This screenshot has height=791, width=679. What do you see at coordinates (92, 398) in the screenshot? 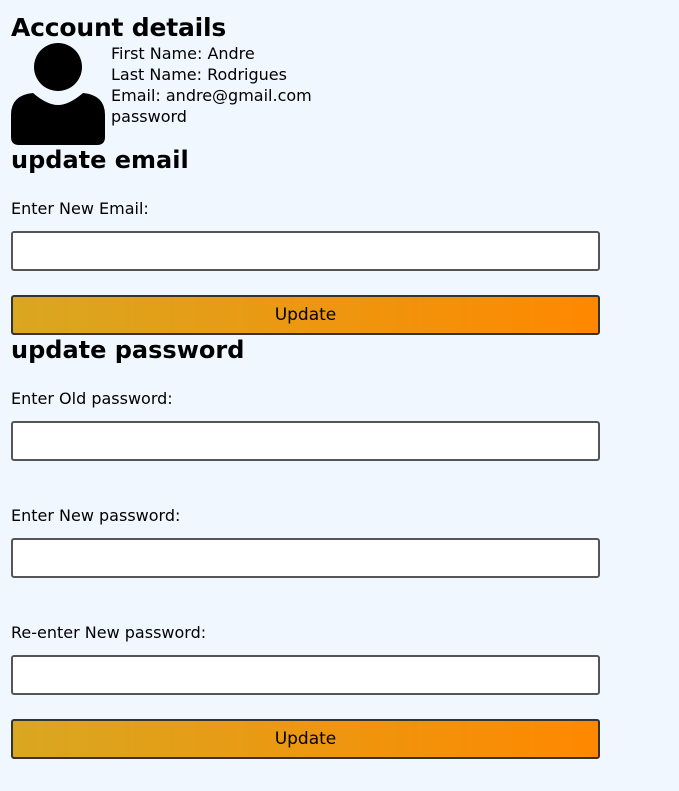
I see `old-password-label: Enter Old password:` at bounding box center [92, 398].